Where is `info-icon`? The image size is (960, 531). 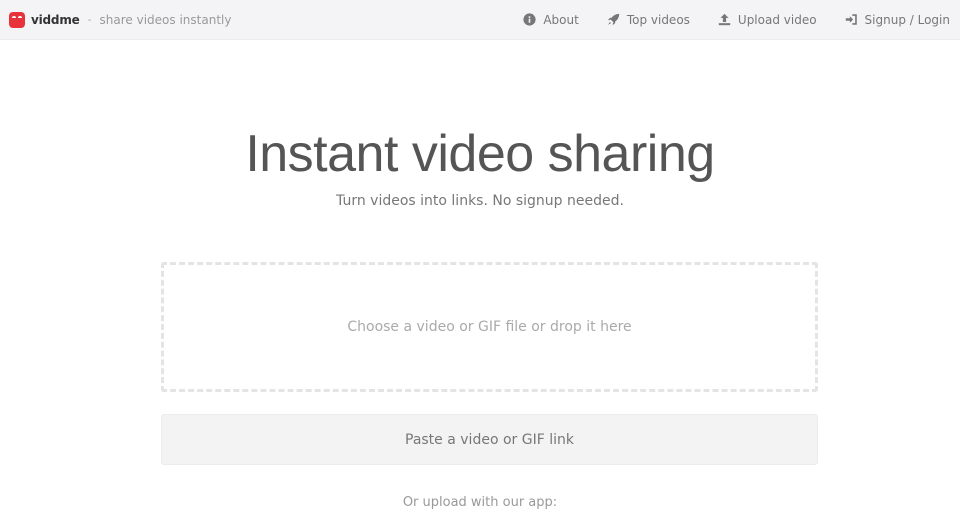 info-icon is located at coordinates (529, 19).